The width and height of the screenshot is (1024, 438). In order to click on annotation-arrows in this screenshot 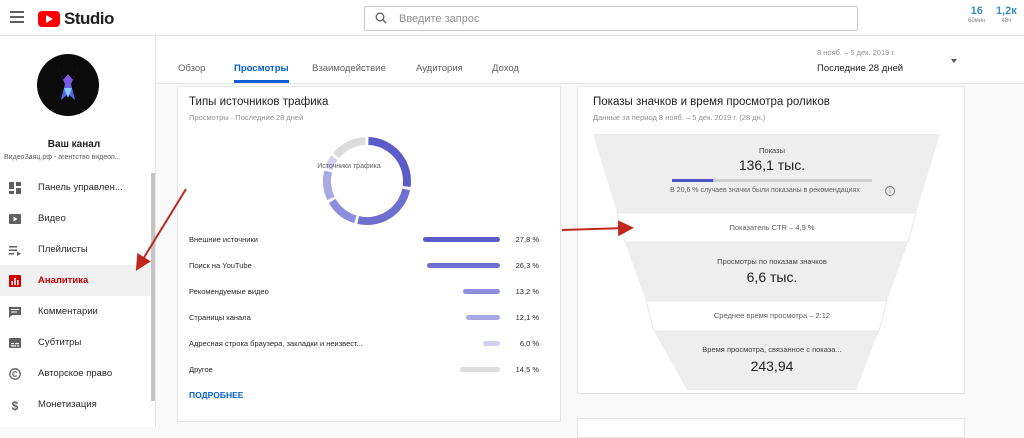, I will do `click(384, 229)`.